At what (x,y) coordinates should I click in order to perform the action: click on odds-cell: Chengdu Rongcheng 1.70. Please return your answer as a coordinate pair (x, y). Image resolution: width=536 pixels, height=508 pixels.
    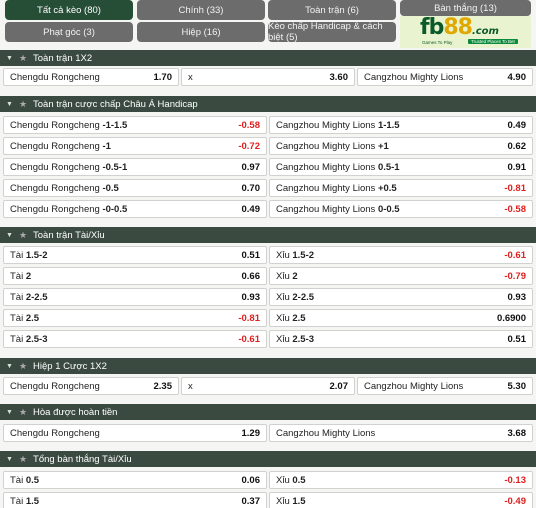
    Looking at the image, I should click on (91, 77).